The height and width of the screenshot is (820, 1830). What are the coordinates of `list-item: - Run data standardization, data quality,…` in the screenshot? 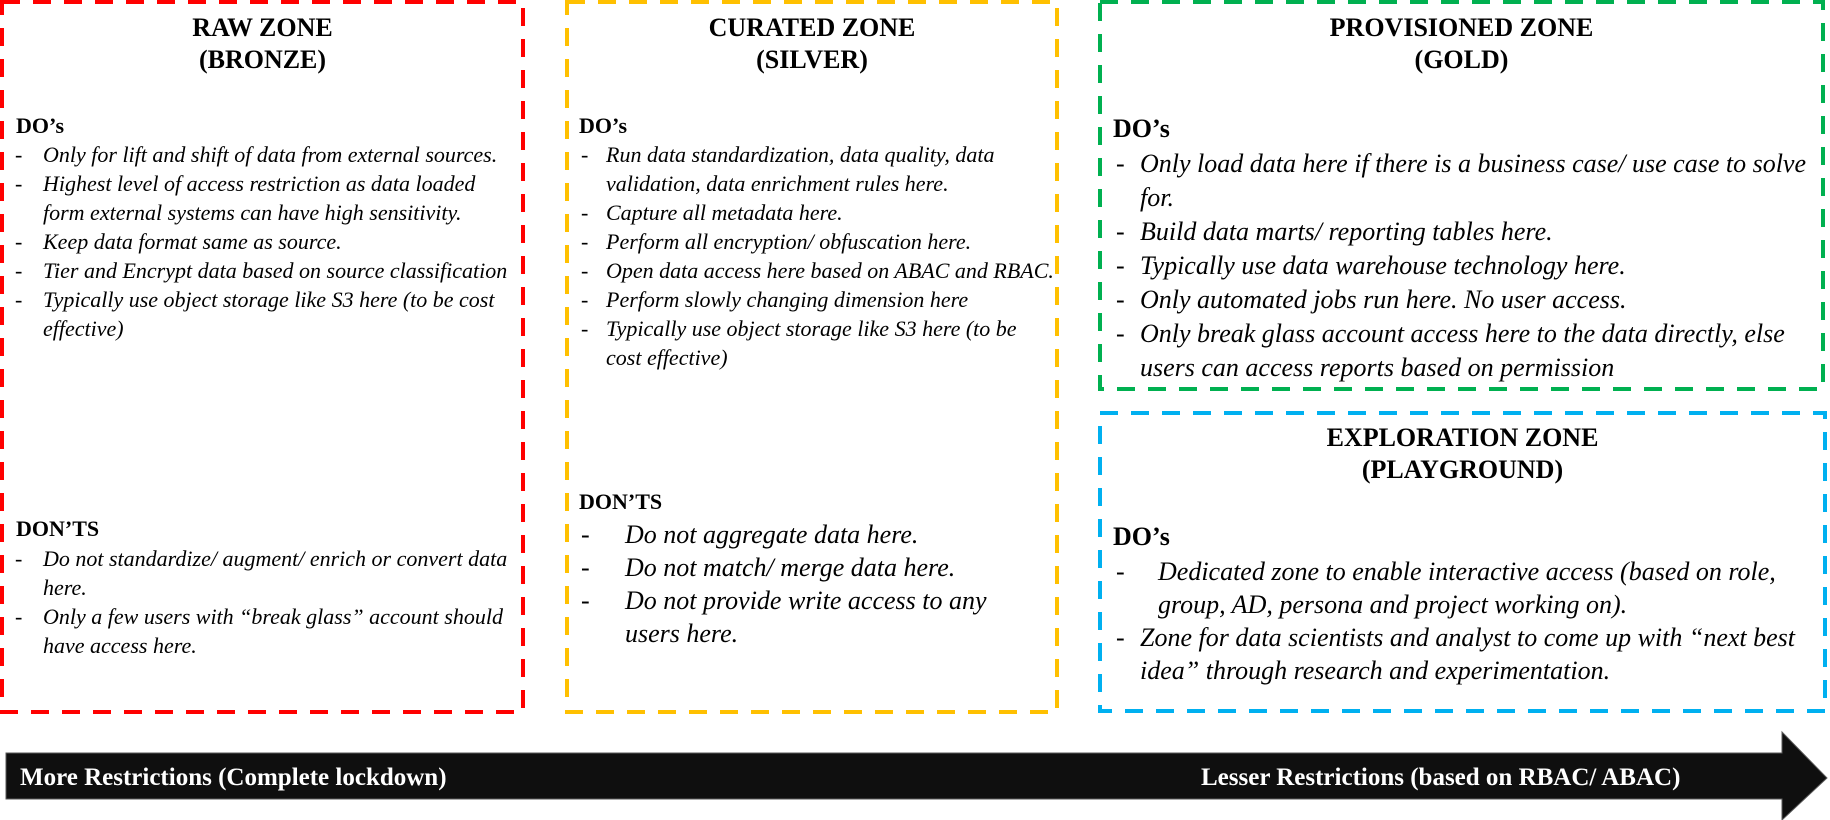 It's located at (788, 169).